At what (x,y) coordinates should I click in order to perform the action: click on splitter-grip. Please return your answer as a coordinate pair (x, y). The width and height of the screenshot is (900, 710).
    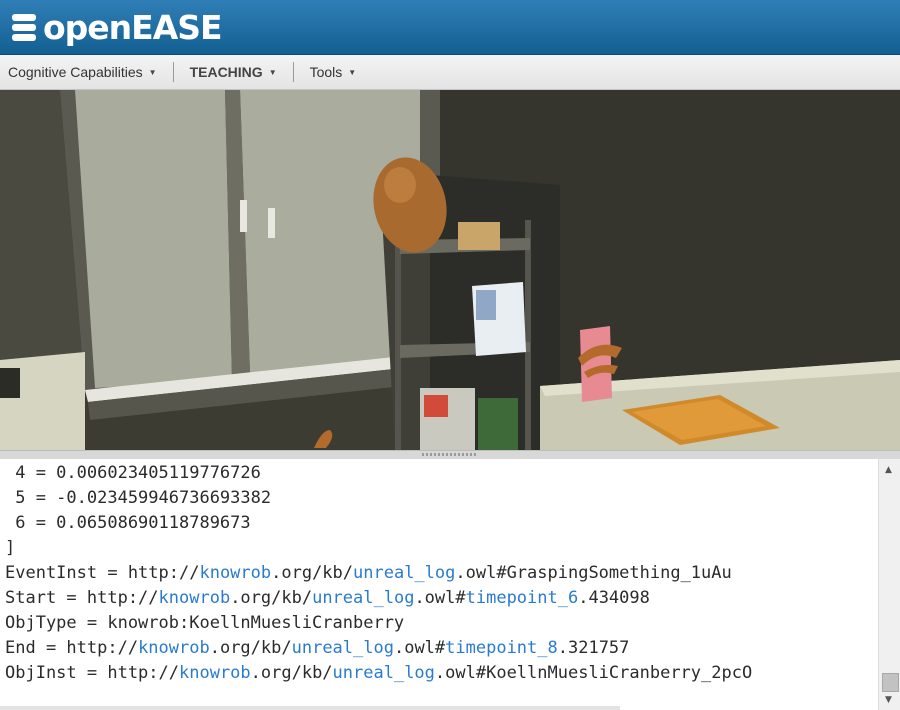
    Looking at the image, I should click on (450, 454).